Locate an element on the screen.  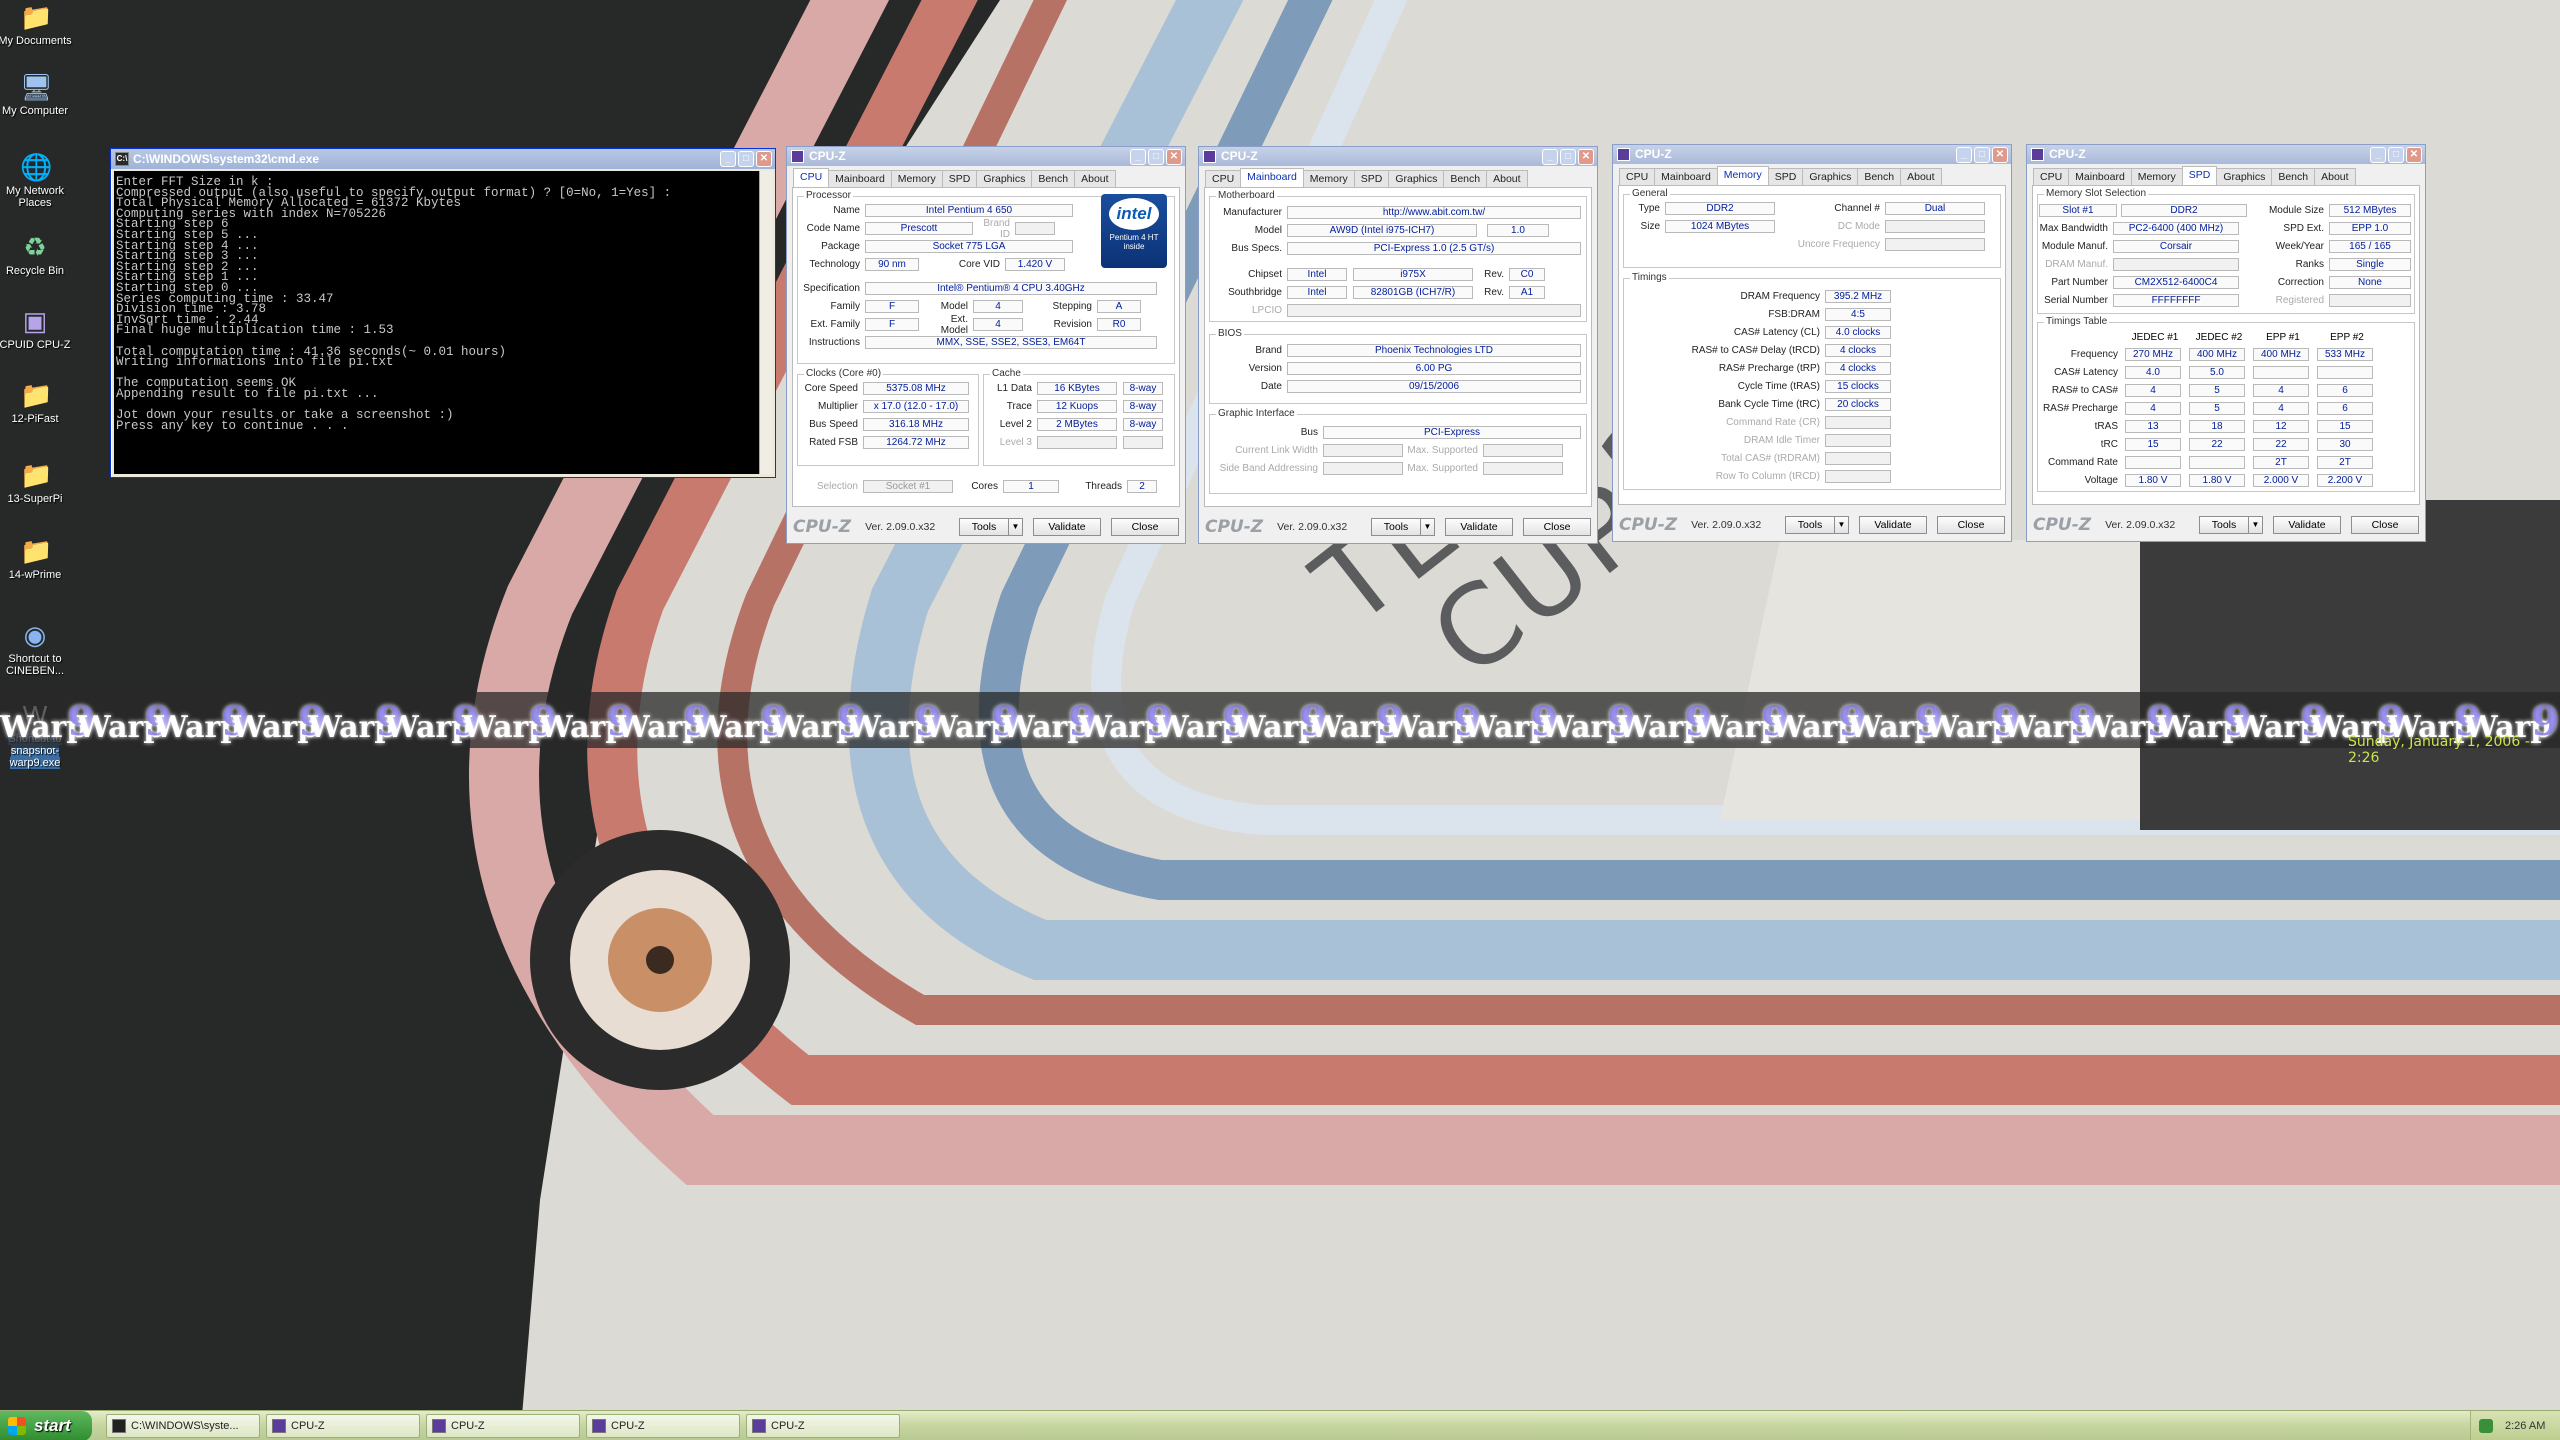
bios-brand-label: Brand is located at coordinates (1268, 350).